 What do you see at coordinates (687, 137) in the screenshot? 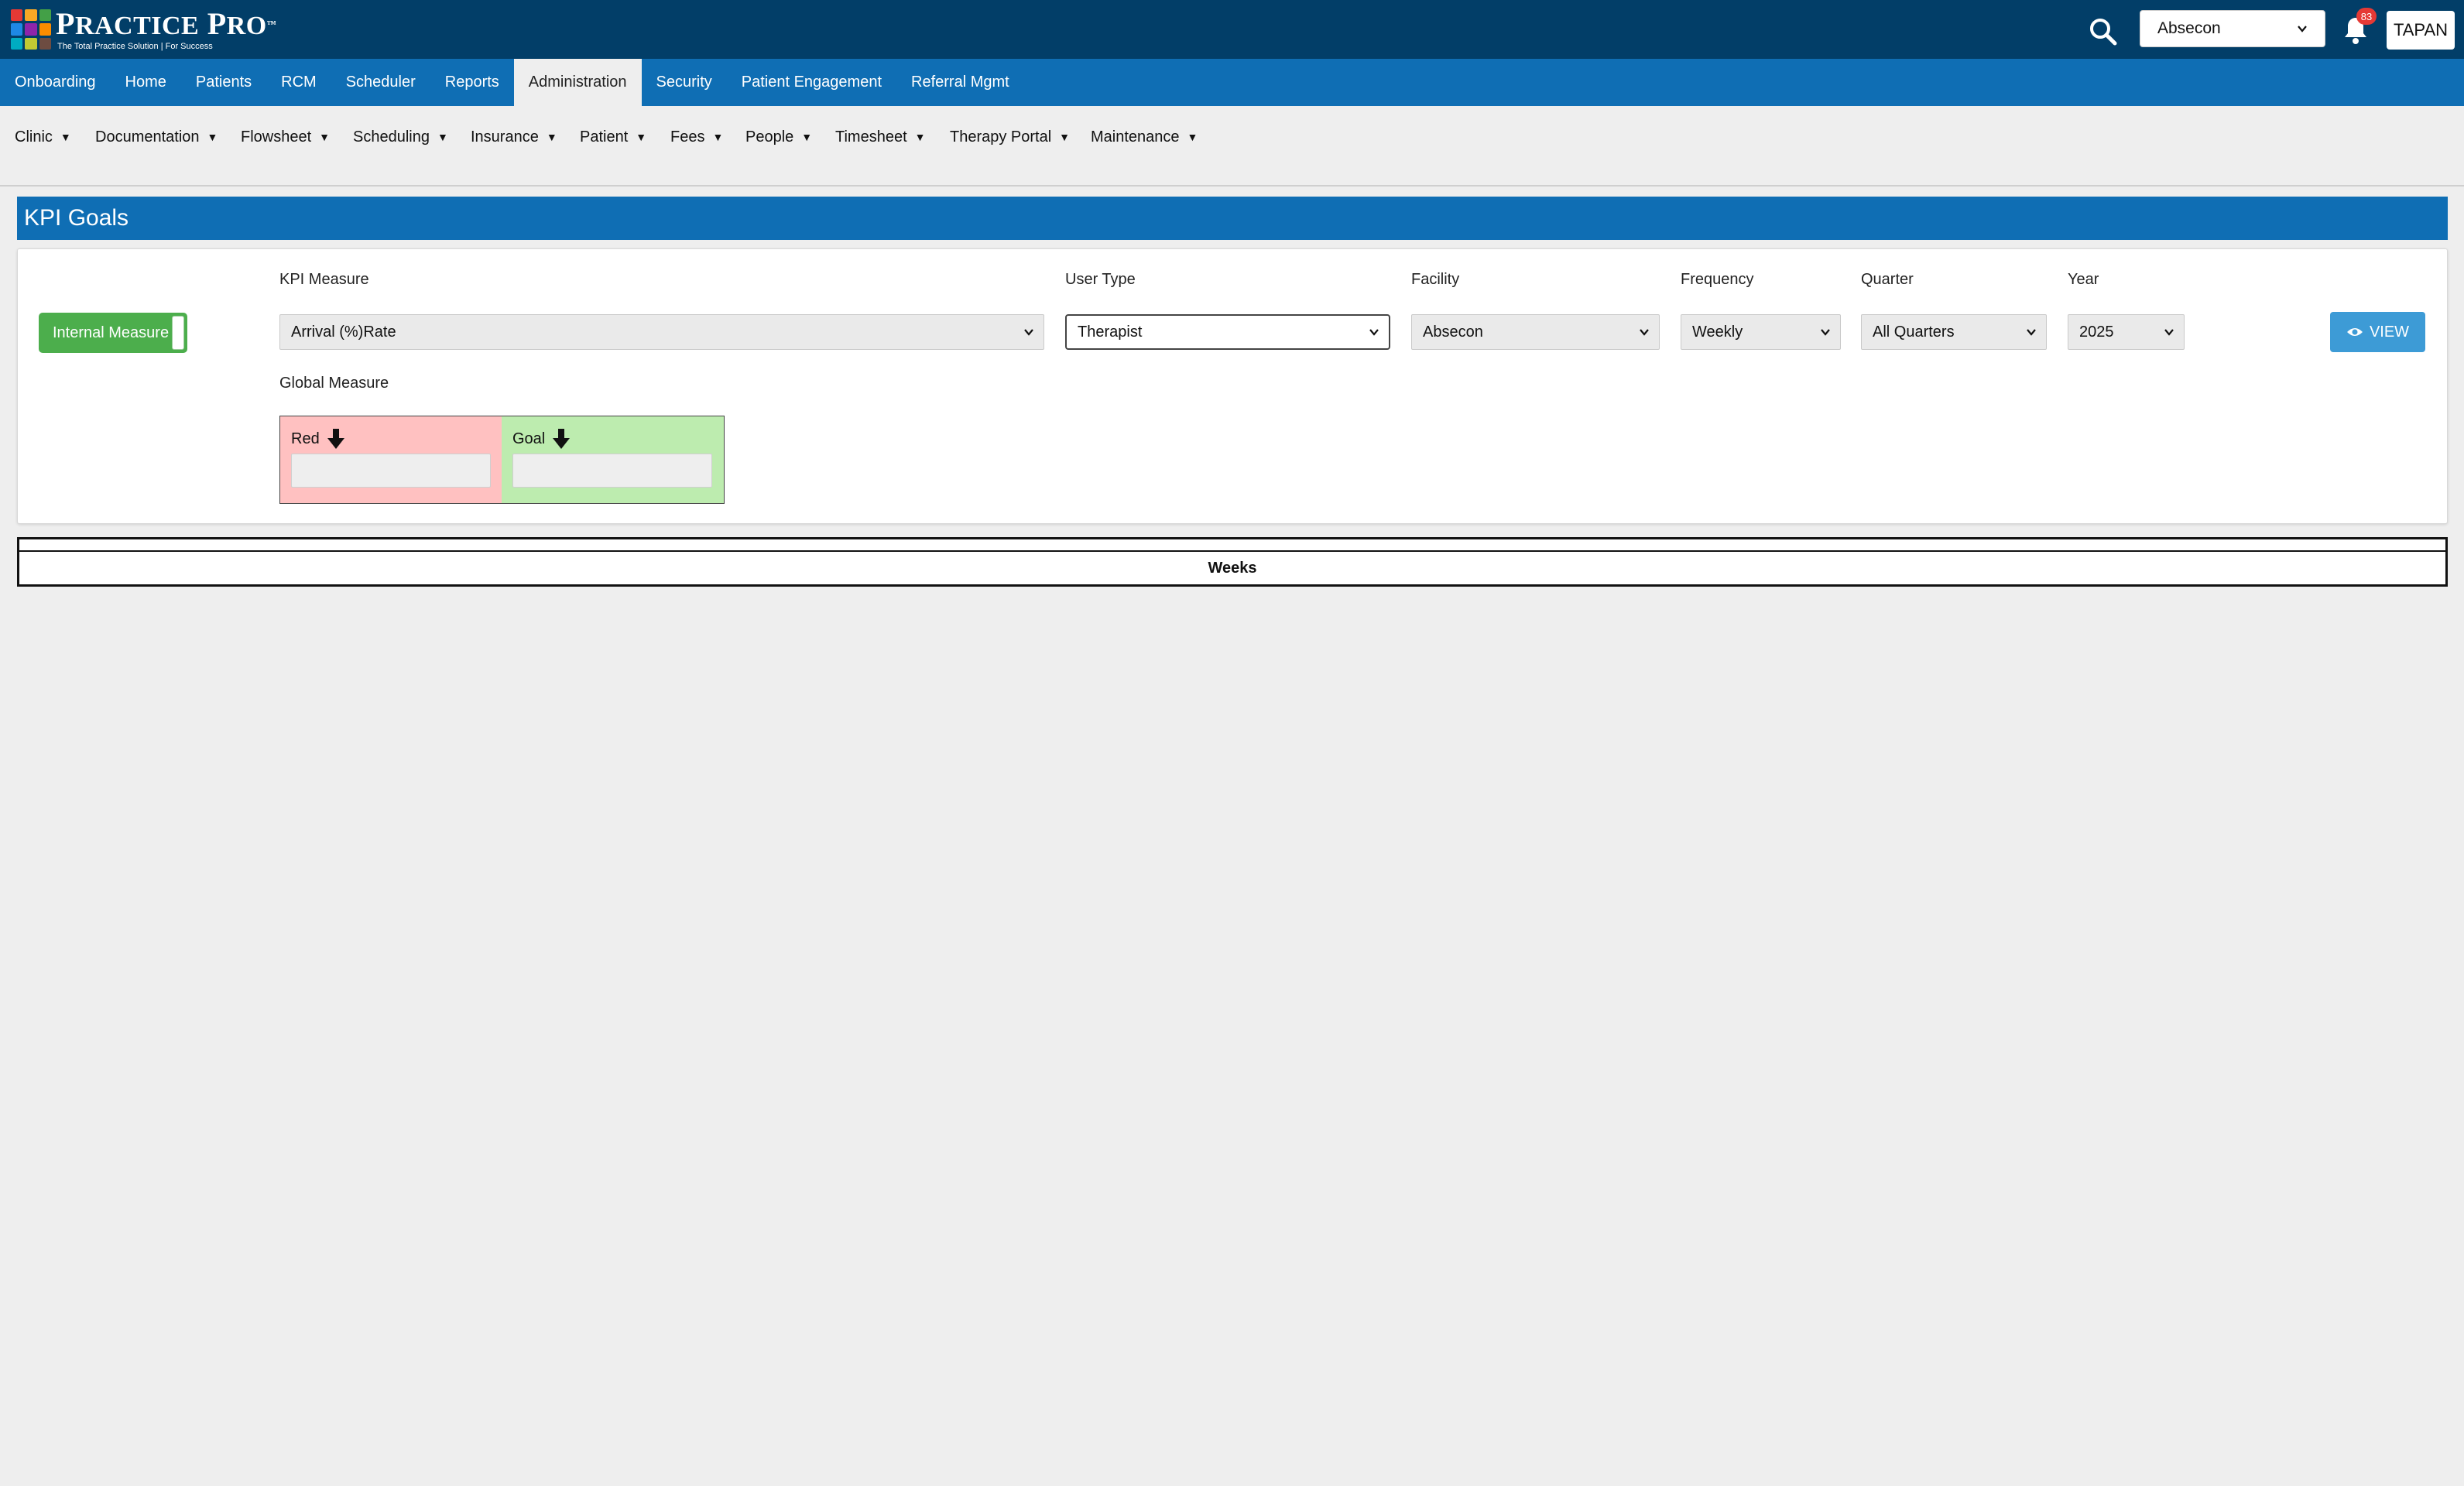
I see `subnav-label: Fees` at bounding box center [687, 137].